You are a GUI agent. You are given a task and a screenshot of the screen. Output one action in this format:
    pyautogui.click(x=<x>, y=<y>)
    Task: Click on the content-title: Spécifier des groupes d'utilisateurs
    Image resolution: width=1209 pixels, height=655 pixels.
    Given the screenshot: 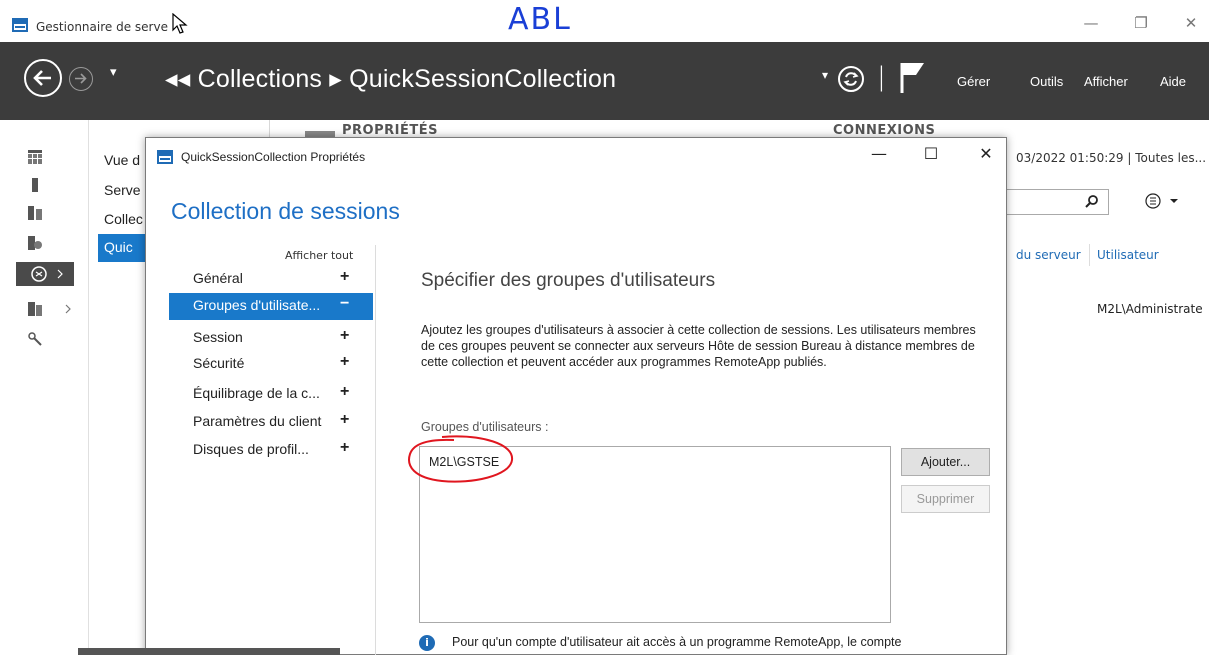 What is the action you would take?
    pyautogui.click(x=568, y=280)
    